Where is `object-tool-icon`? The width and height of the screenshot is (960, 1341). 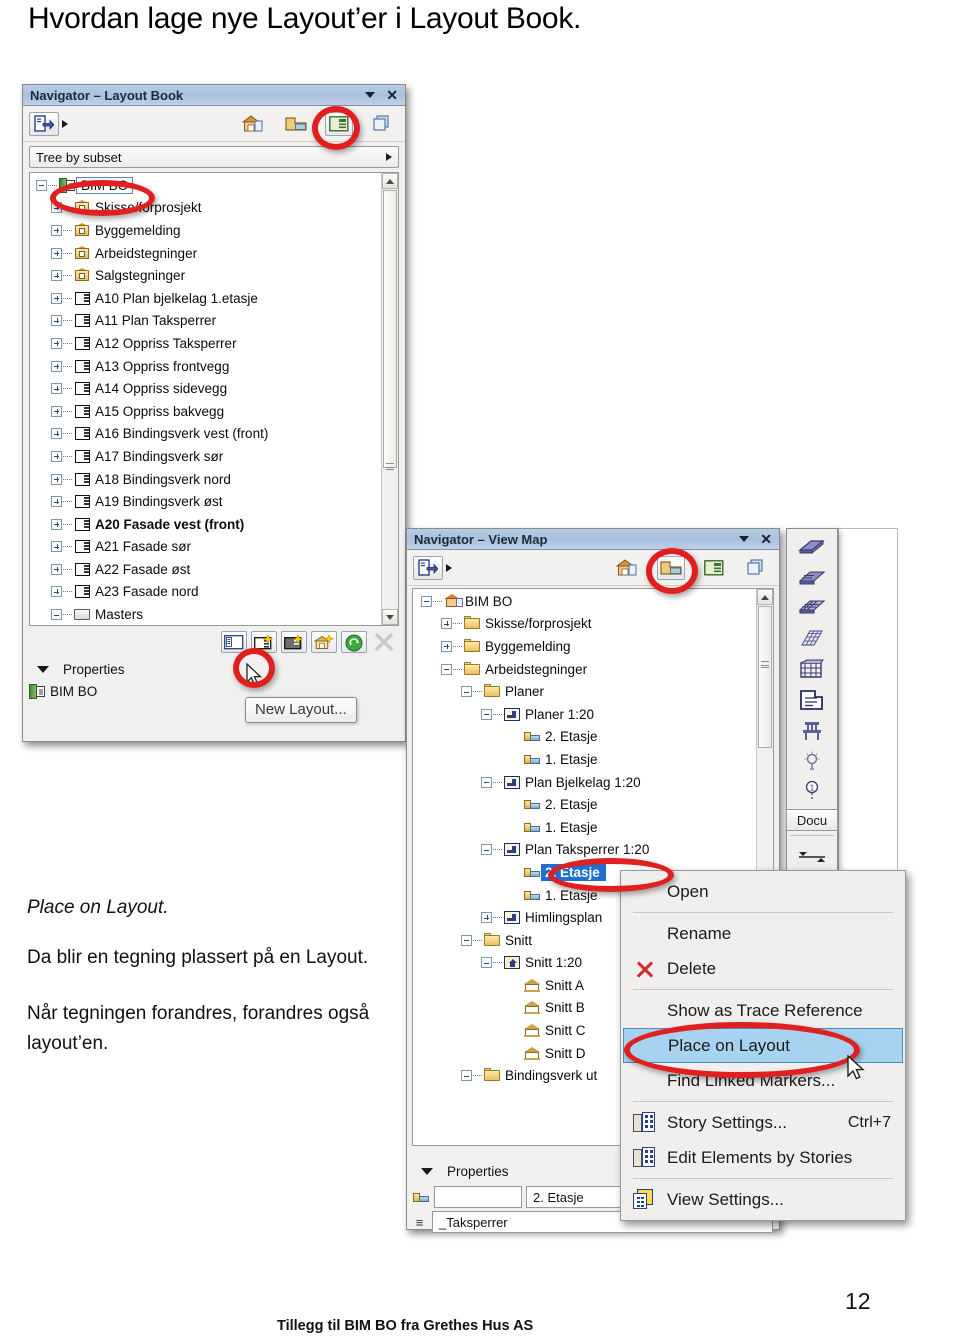
object-tool-icon is located at coordinates (812, 730).